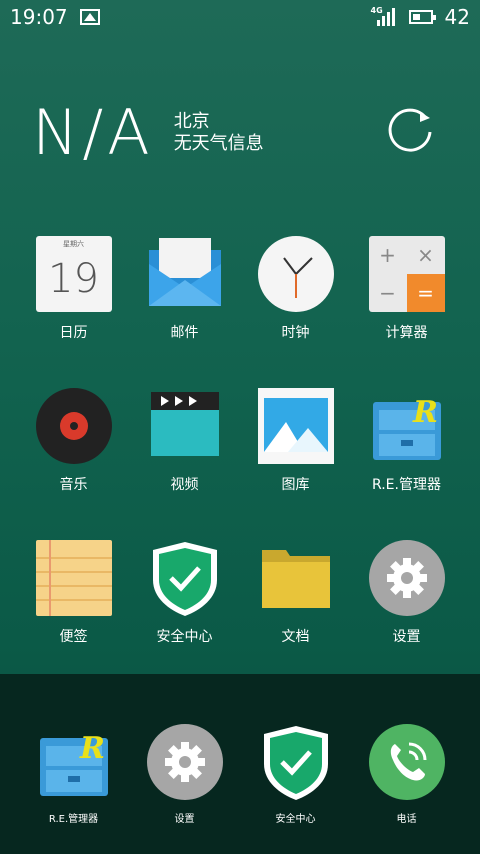 This screenshot has height=854, width=480. What do you see at coordinates (185, 426) in the screenshot?
I see `video-icon` at bounding box center [185, 426].